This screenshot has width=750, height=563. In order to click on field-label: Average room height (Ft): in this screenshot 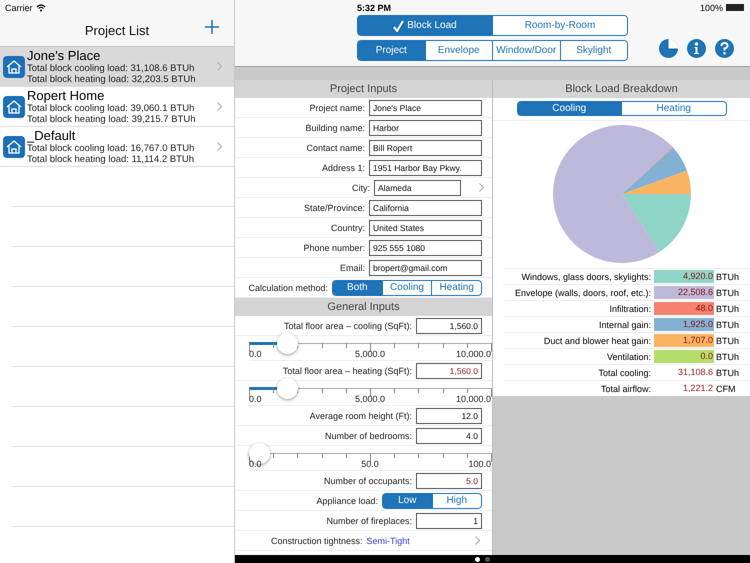, I will do `click(360, 415)`.